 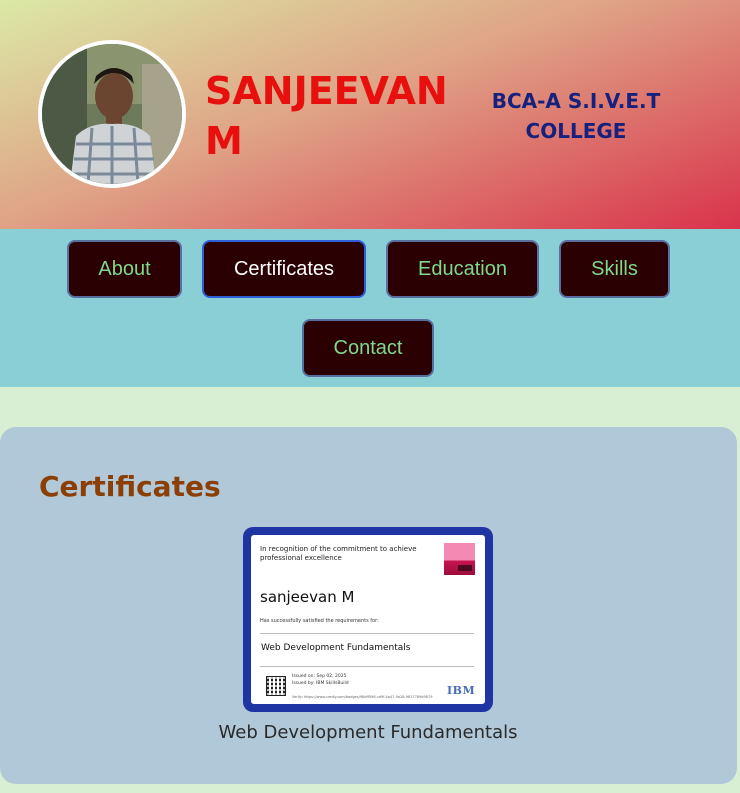 I want to click on certificate-caption: Web Development Fundamentals, so click(x=368, y=732).